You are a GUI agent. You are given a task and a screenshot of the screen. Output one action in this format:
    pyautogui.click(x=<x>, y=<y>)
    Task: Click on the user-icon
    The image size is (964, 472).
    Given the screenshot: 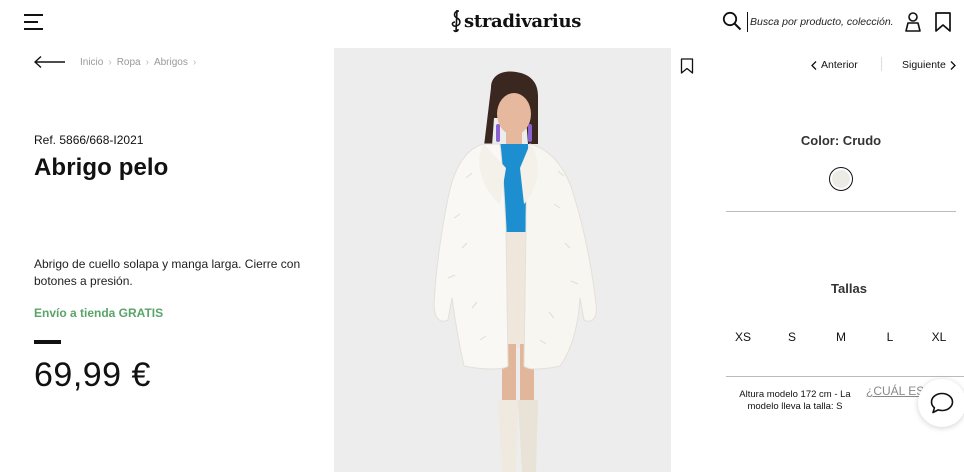 What is the action you would take?
    pyautogui.click(x=913, y=22)
    